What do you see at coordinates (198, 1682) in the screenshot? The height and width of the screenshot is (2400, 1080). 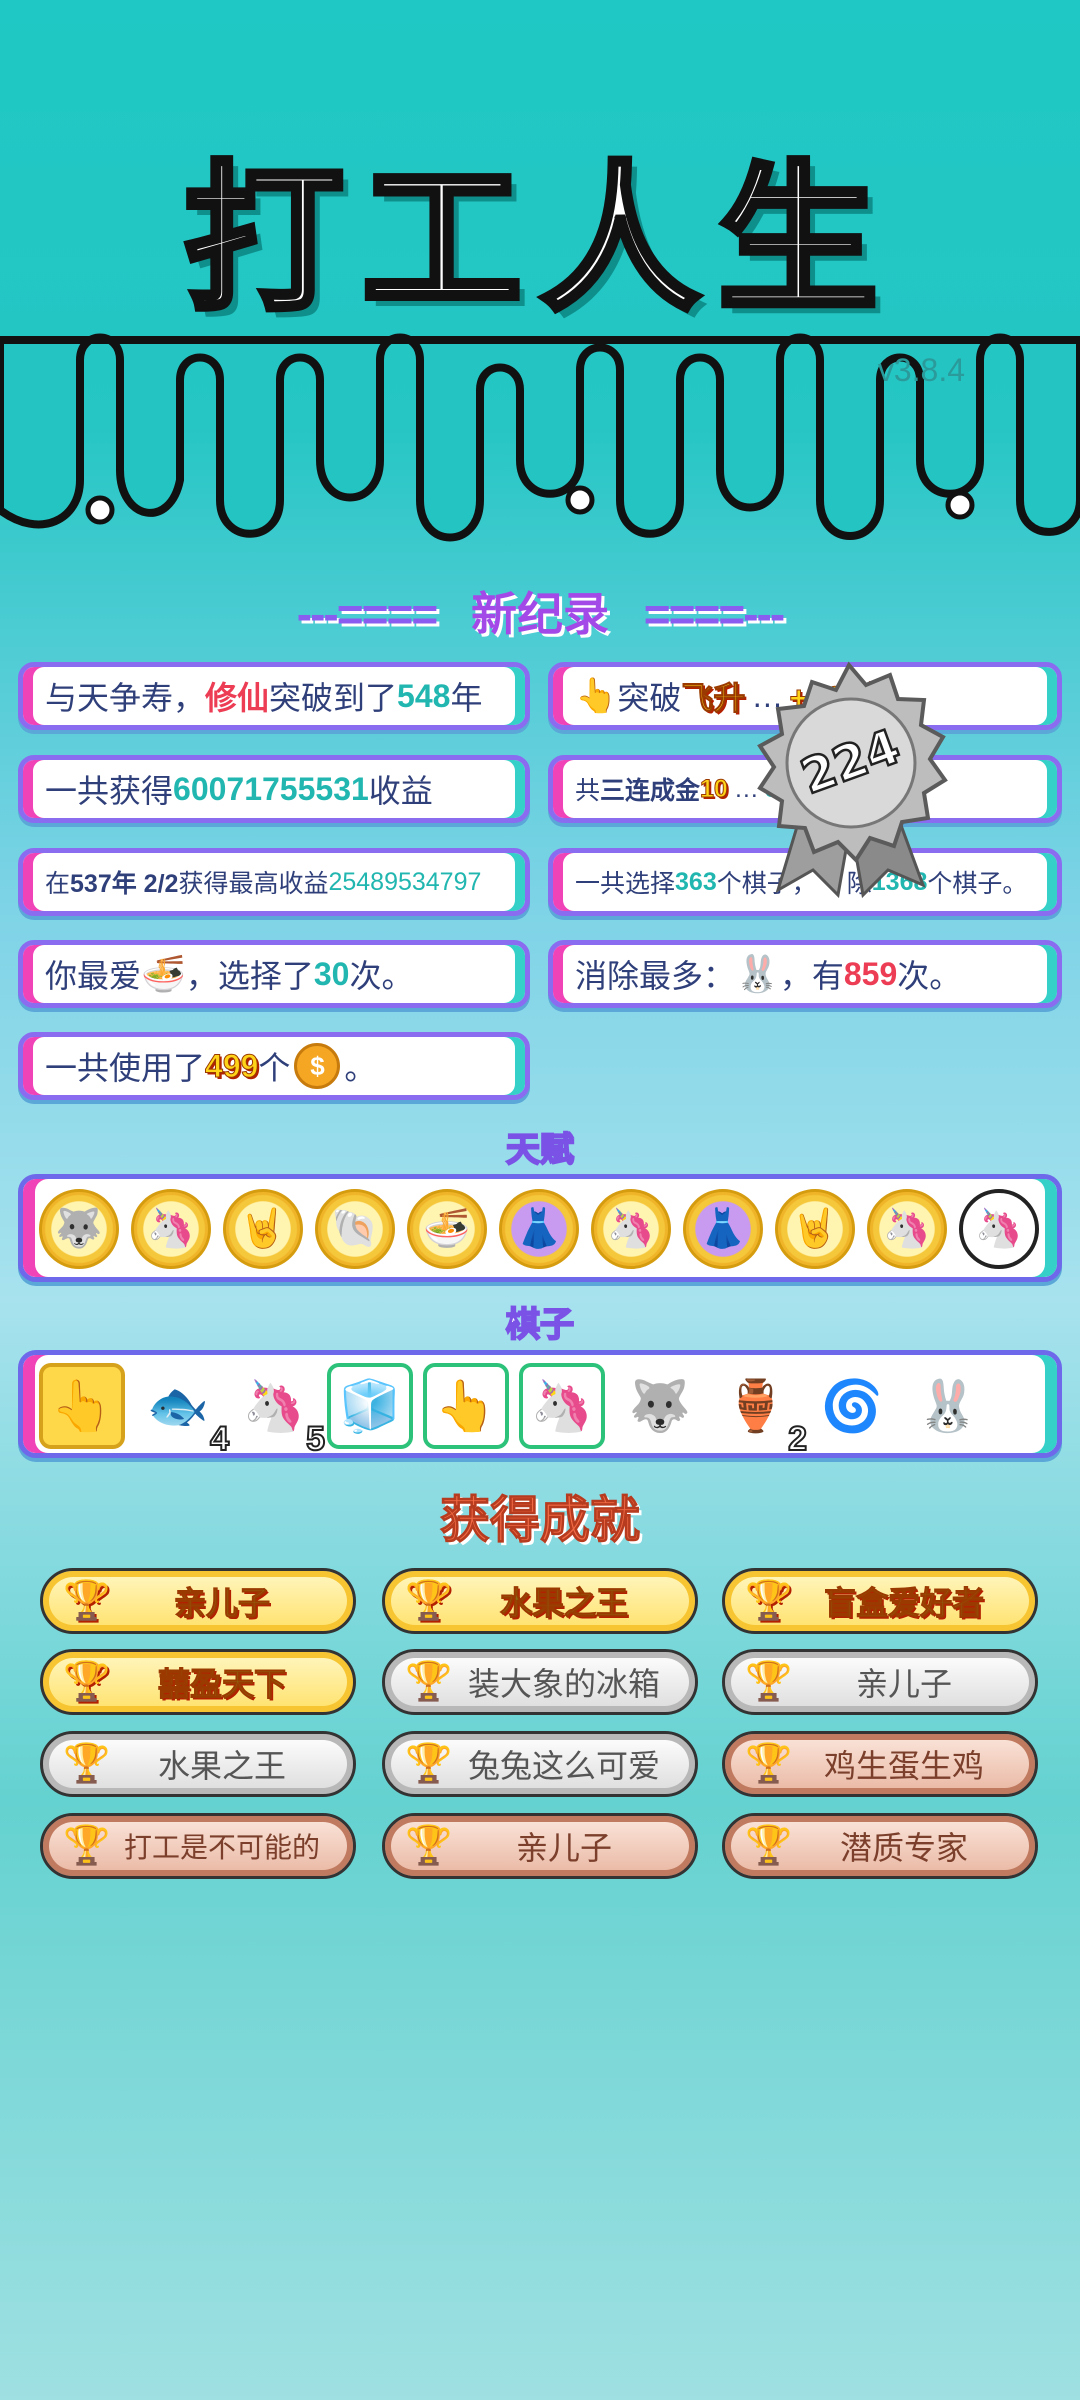 I see `achievement-badge: 🏆 囍盈天下` at bounding box center [198, 1682].